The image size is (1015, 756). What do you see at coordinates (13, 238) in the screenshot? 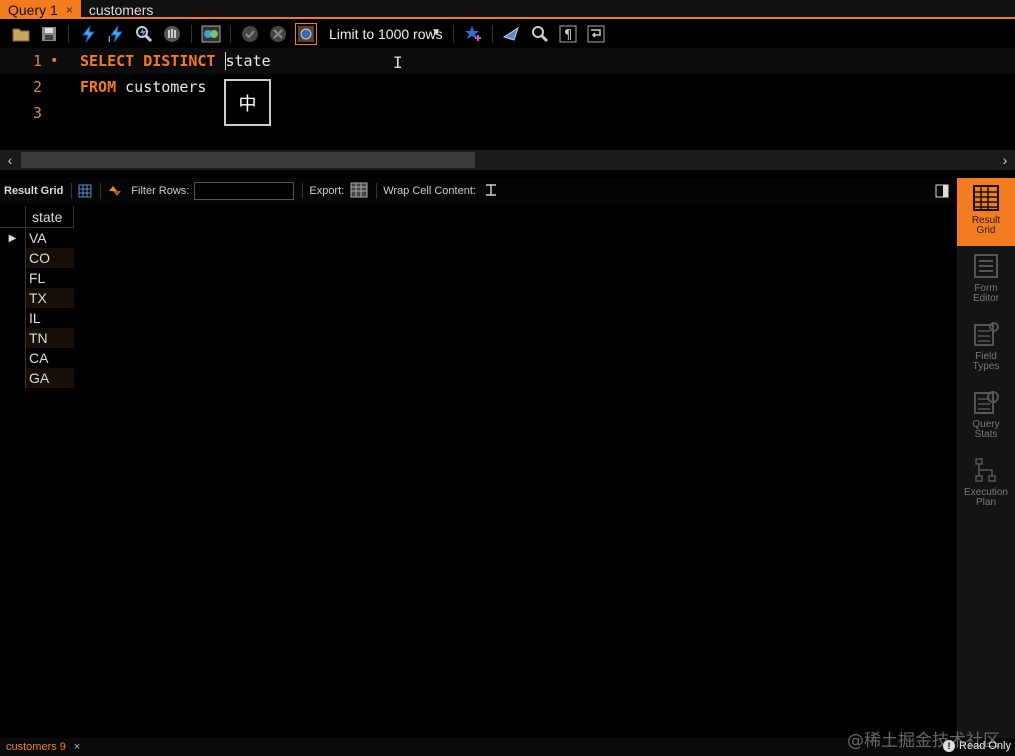
I see `row-selected-icon: ▶` at bounding box center [13, 238].